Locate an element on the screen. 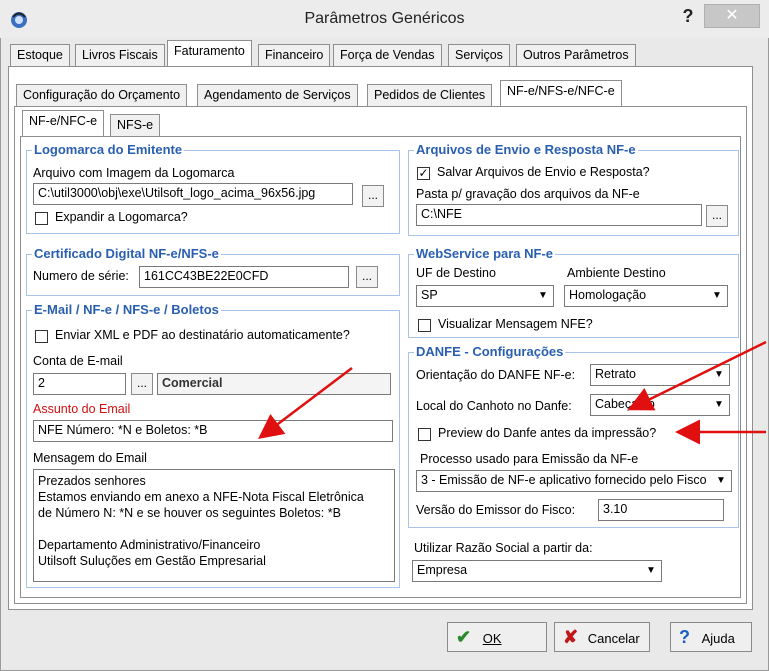  check-icon: ✔ is located at coordinates (464, 637).